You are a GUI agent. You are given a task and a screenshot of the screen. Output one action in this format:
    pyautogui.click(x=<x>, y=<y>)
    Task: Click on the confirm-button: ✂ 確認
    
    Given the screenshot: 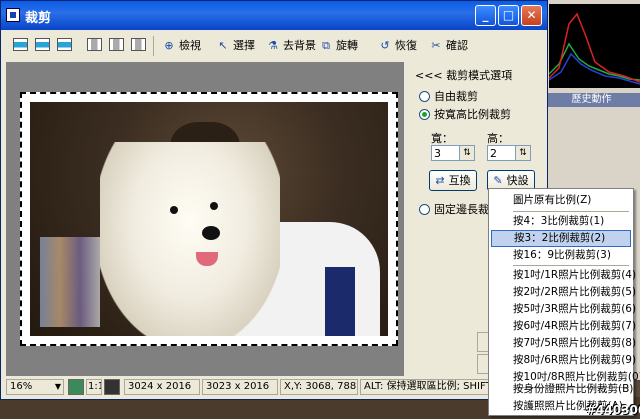 What is the action you would take?
    pyautogui.click(x=448, y=46)
    